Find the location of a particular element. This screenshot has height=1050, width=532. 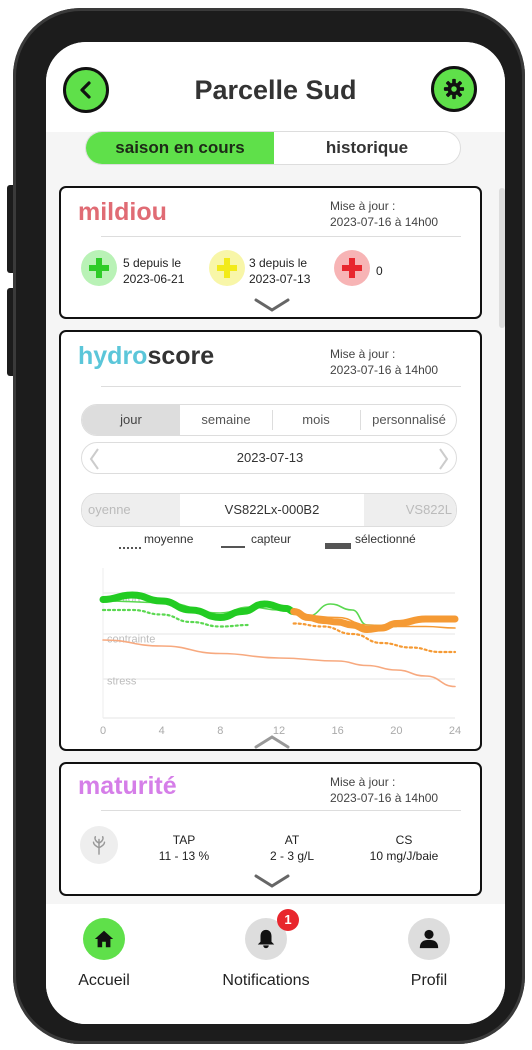

notification-count-badge: 1 is located at coordinates (288, 920).